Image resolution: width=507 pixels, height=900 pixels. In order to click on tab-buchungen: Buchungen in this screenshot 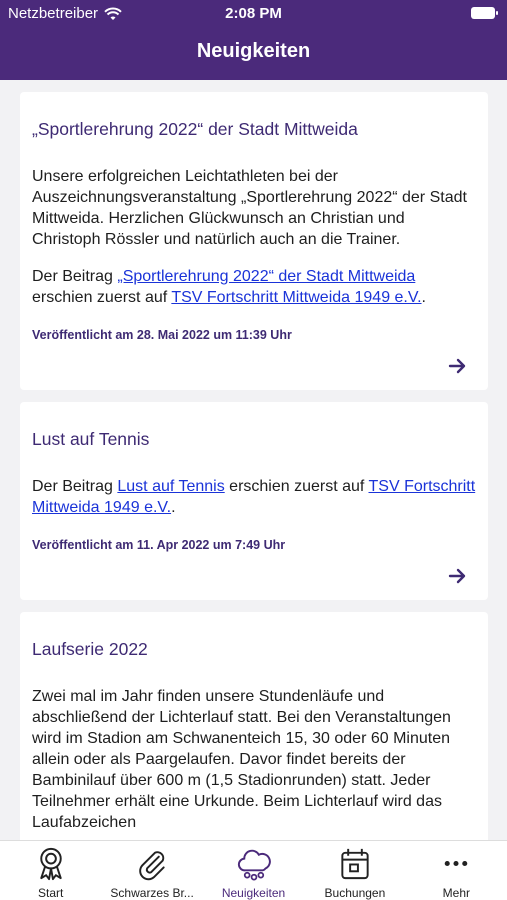, I will do `click(354, 870)`.